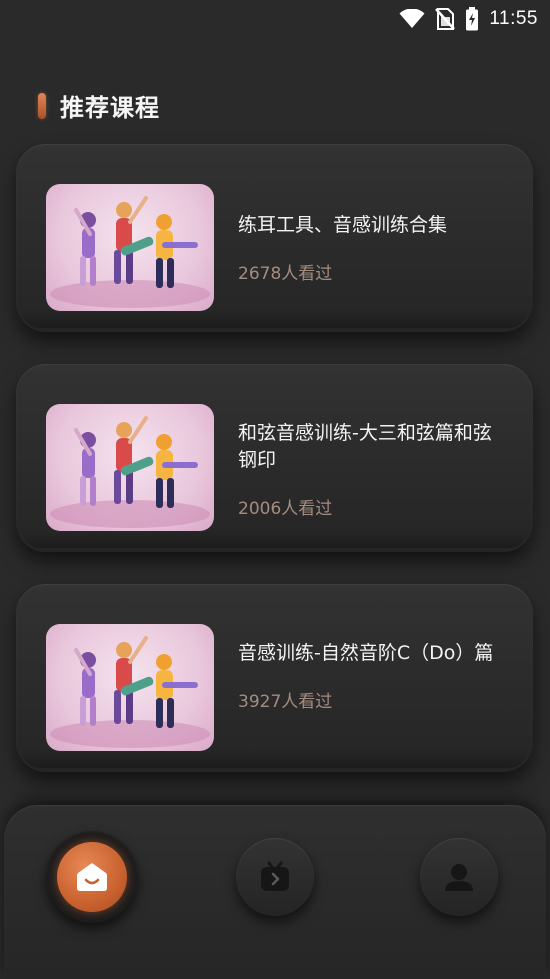 This screenshot has height=979, width=550. What do you see at coordinates (110, 108) in the screenshot?
I see `section-title: 推荐课程` at bounding box center [110, 108].